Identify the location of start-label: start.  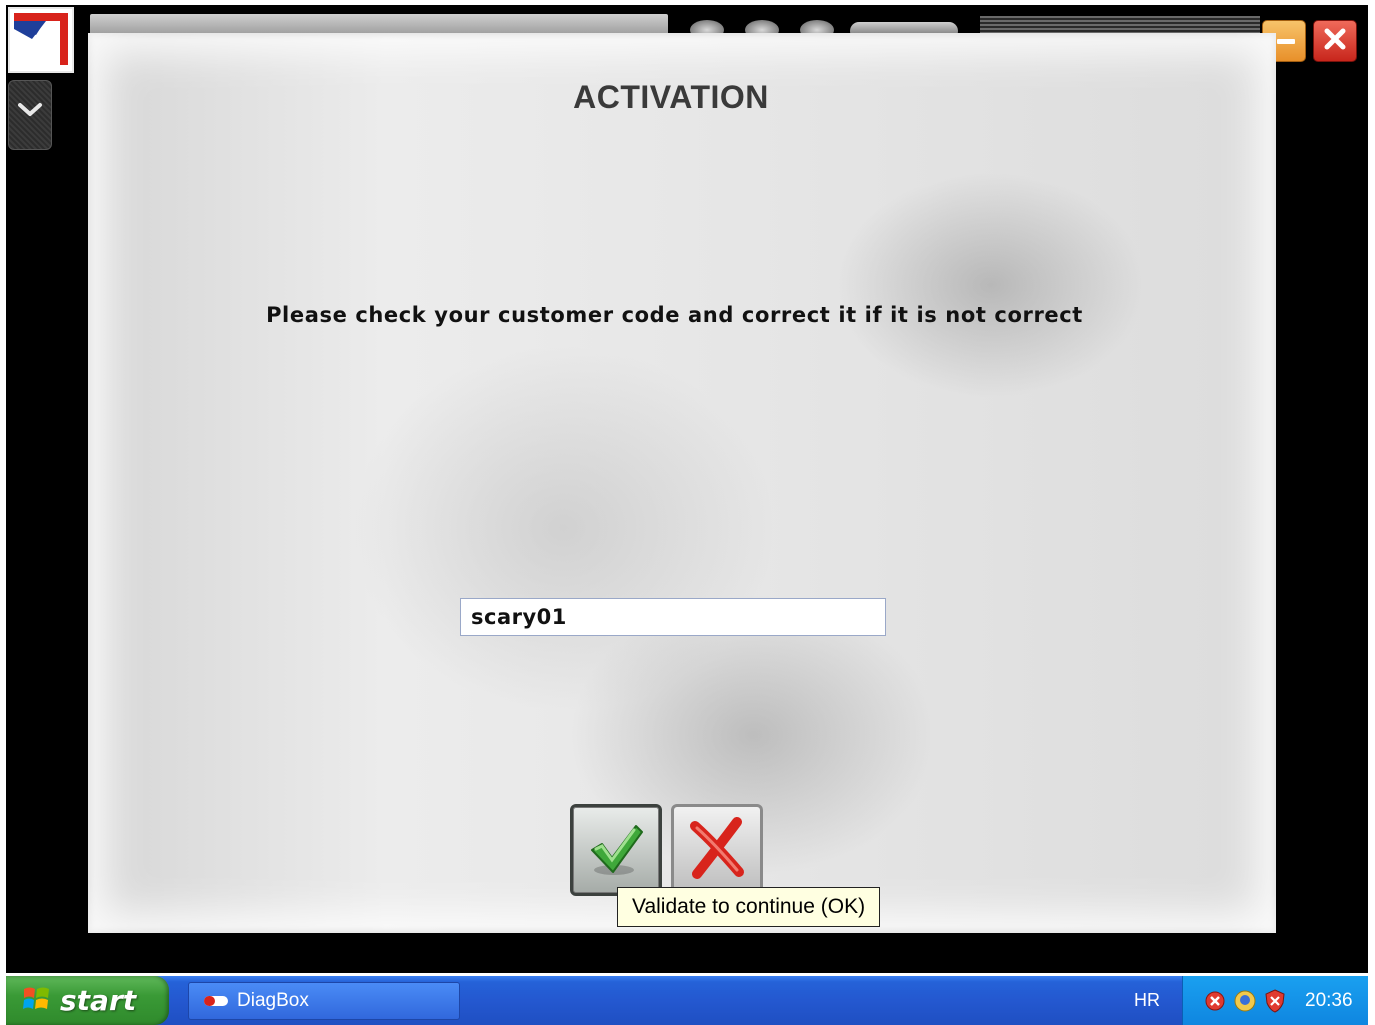
(98, 1000).